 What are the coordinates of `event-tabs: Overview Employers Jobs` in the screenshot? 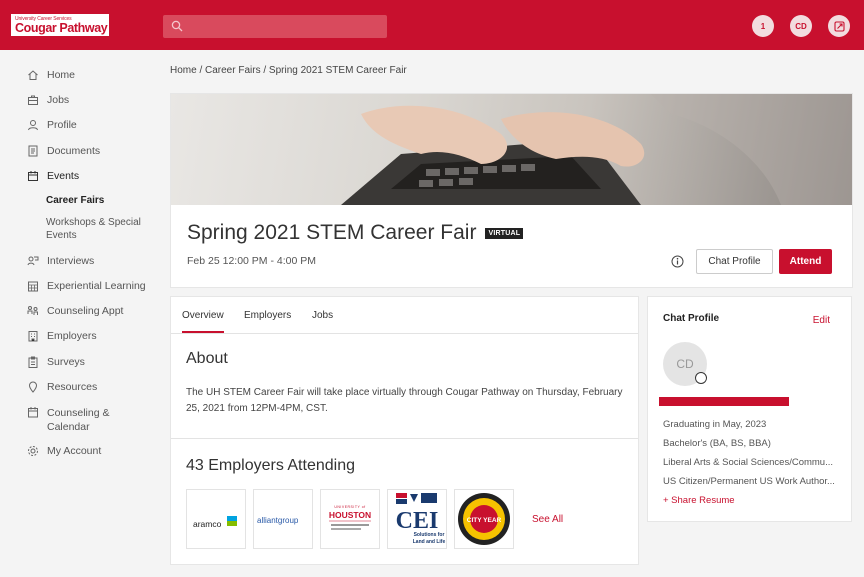 It's located at (404, 315).